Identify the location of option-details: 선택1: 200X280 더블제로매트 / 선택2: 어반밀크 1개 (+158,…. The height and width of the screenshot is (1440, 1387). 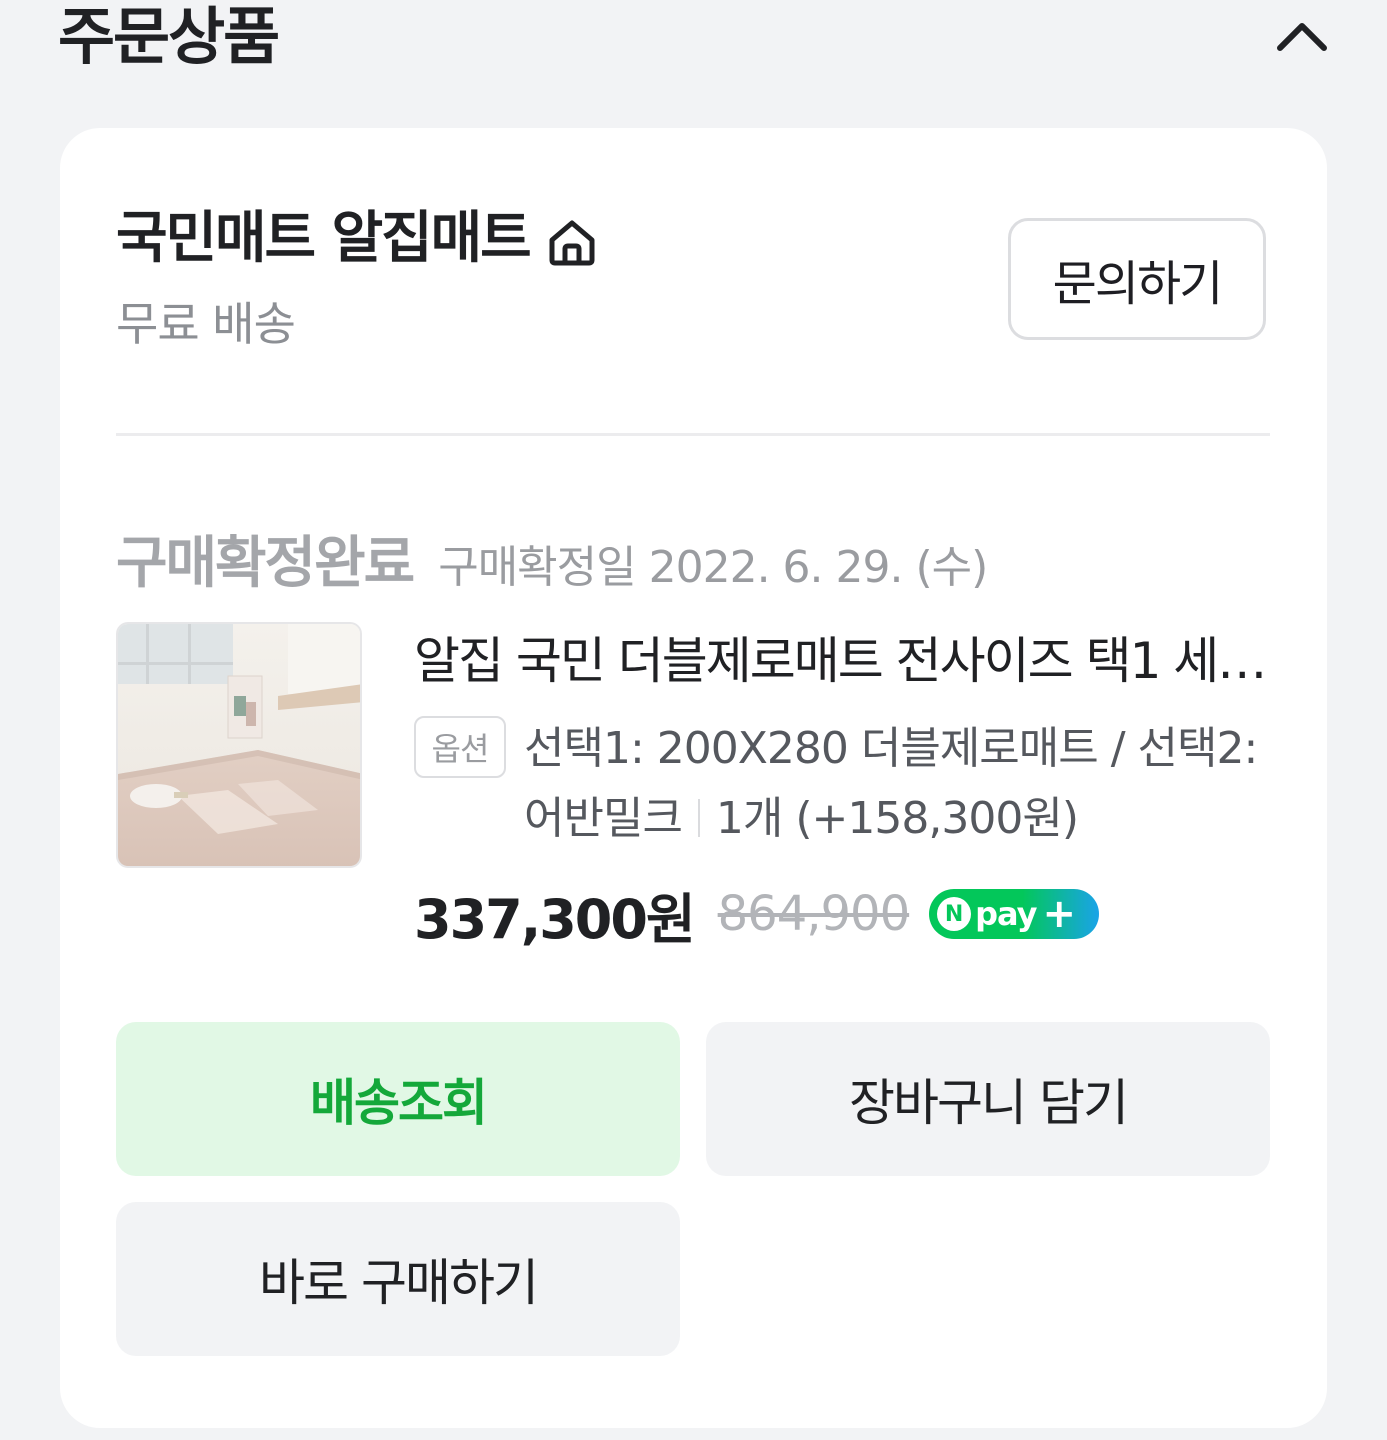
(904, 784).